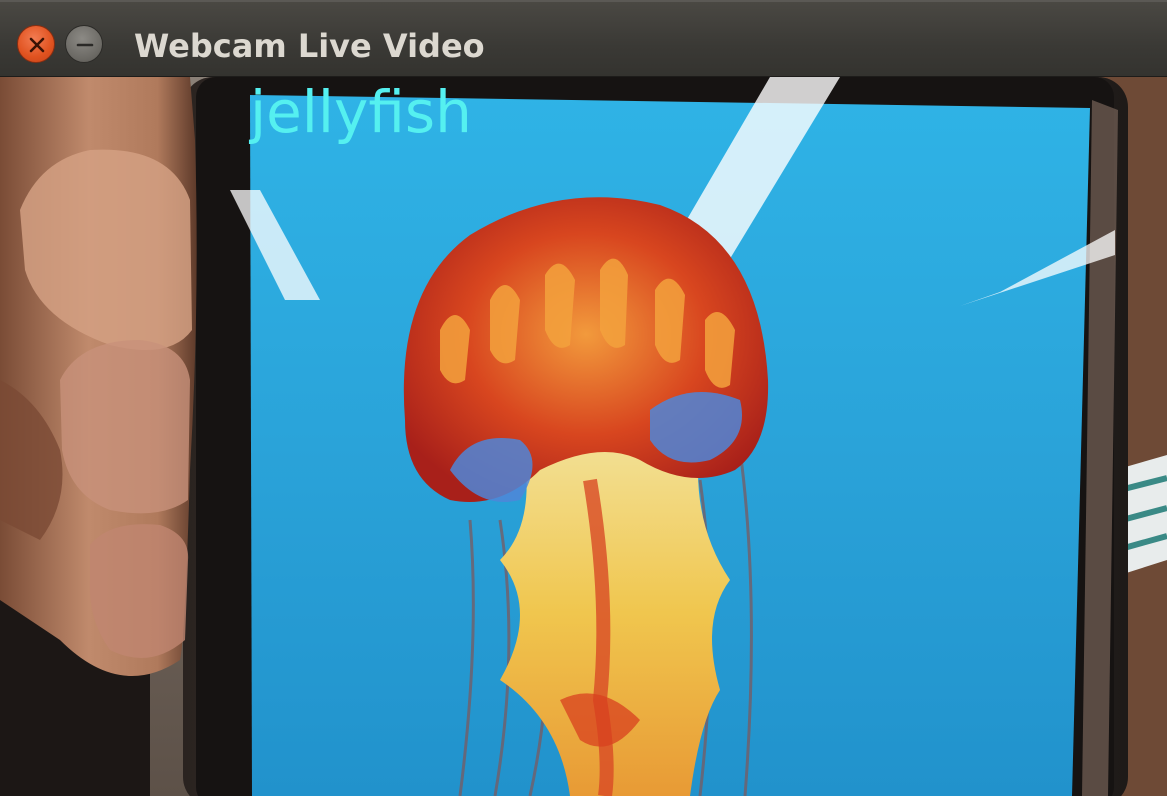 This screenshot has height=796, width=1167. I want to click on minimize-button, so click(84, 44).